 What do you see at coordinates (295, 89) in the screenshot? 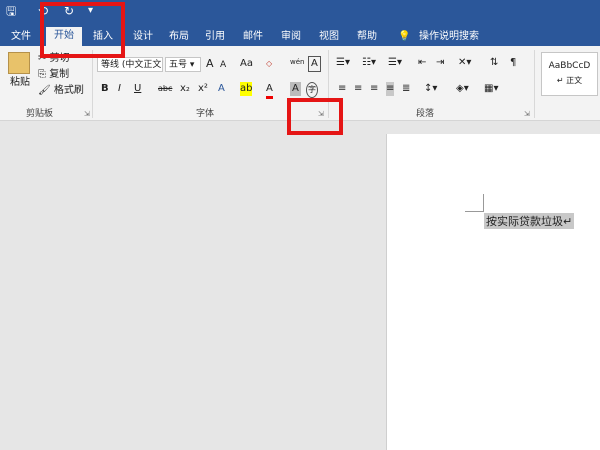
I see `char-shading-button: A` at bounding box center [295, 89].